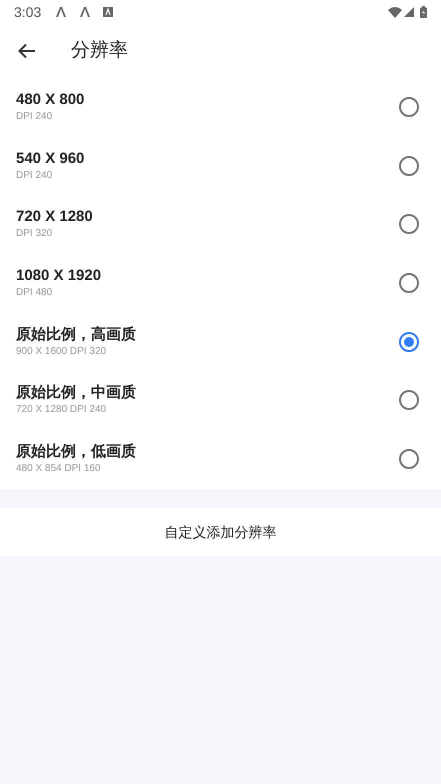  What do you see at coordinates (220, 224) in the screenshot?
I see `resolution-option: 720 X 1280 DPI 320` at bounding box center [220, 224].